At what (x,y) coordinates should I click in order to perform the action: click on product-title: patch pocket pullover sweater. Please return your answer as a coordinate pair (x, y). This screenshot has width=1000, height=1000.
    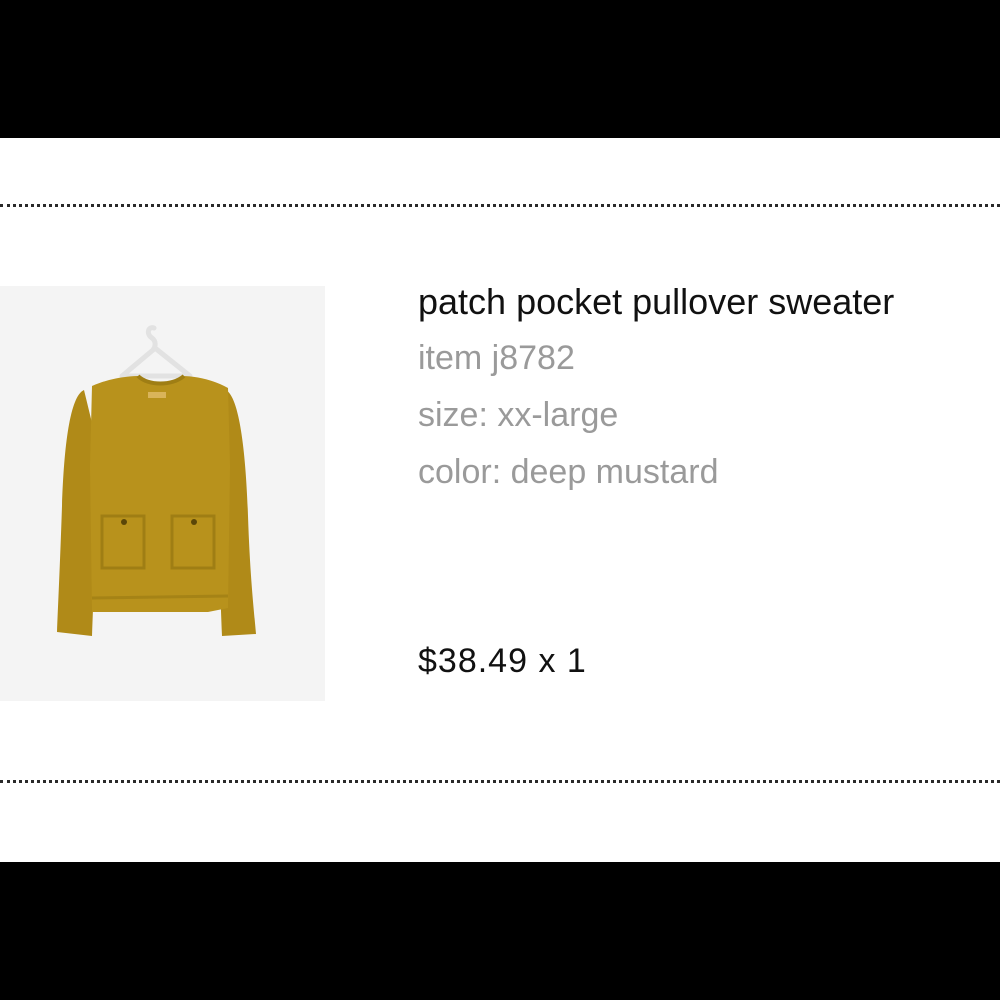
    Looking at the image, I should click on (703, 302).